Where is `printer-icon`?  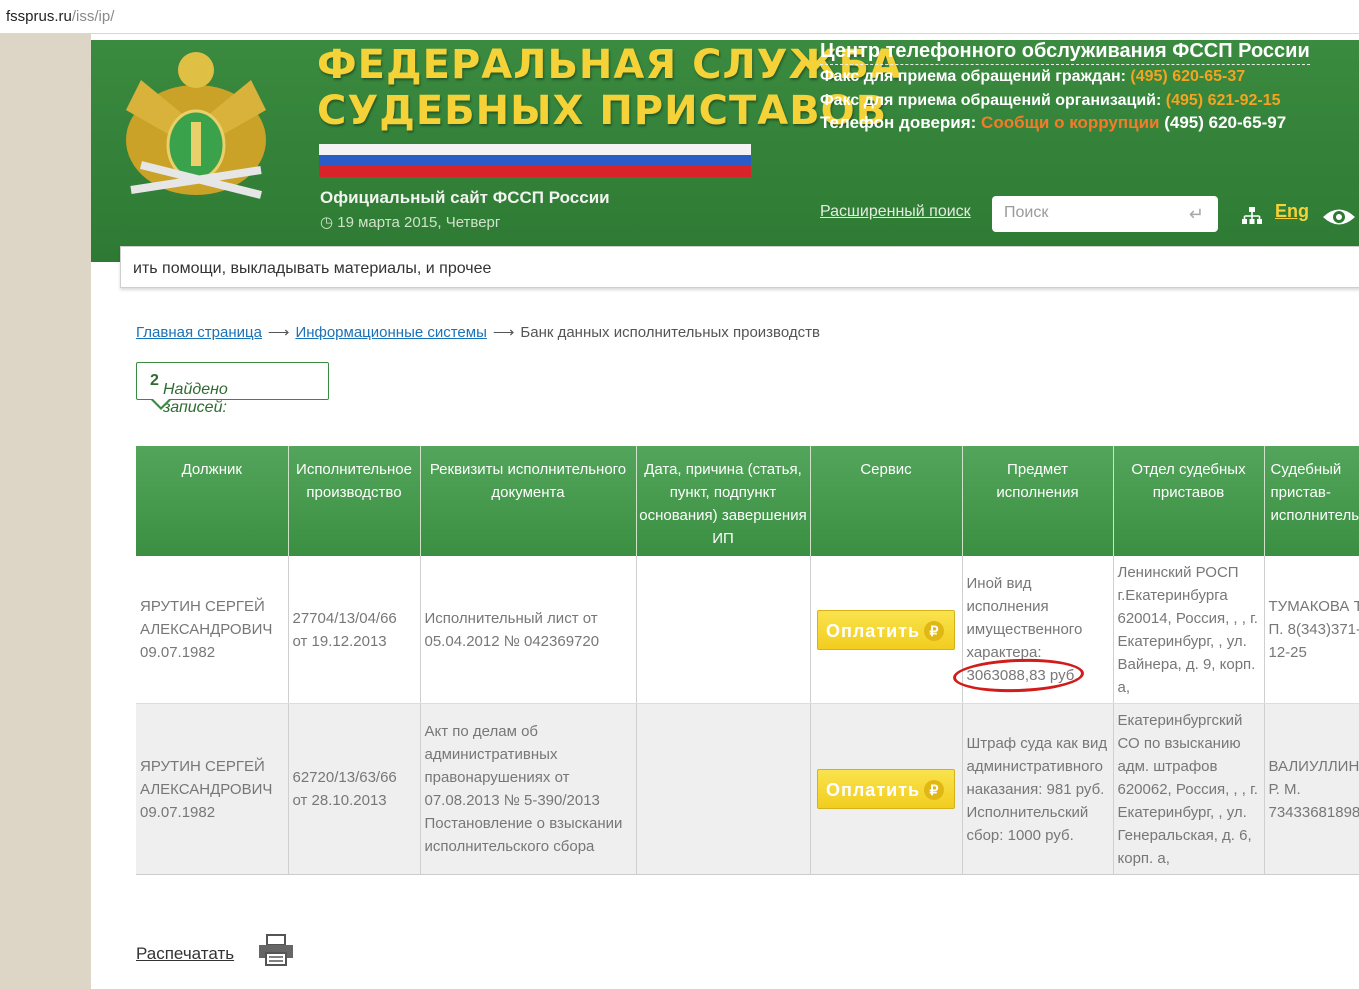
printer-icon is located at coordinates (276, 952).